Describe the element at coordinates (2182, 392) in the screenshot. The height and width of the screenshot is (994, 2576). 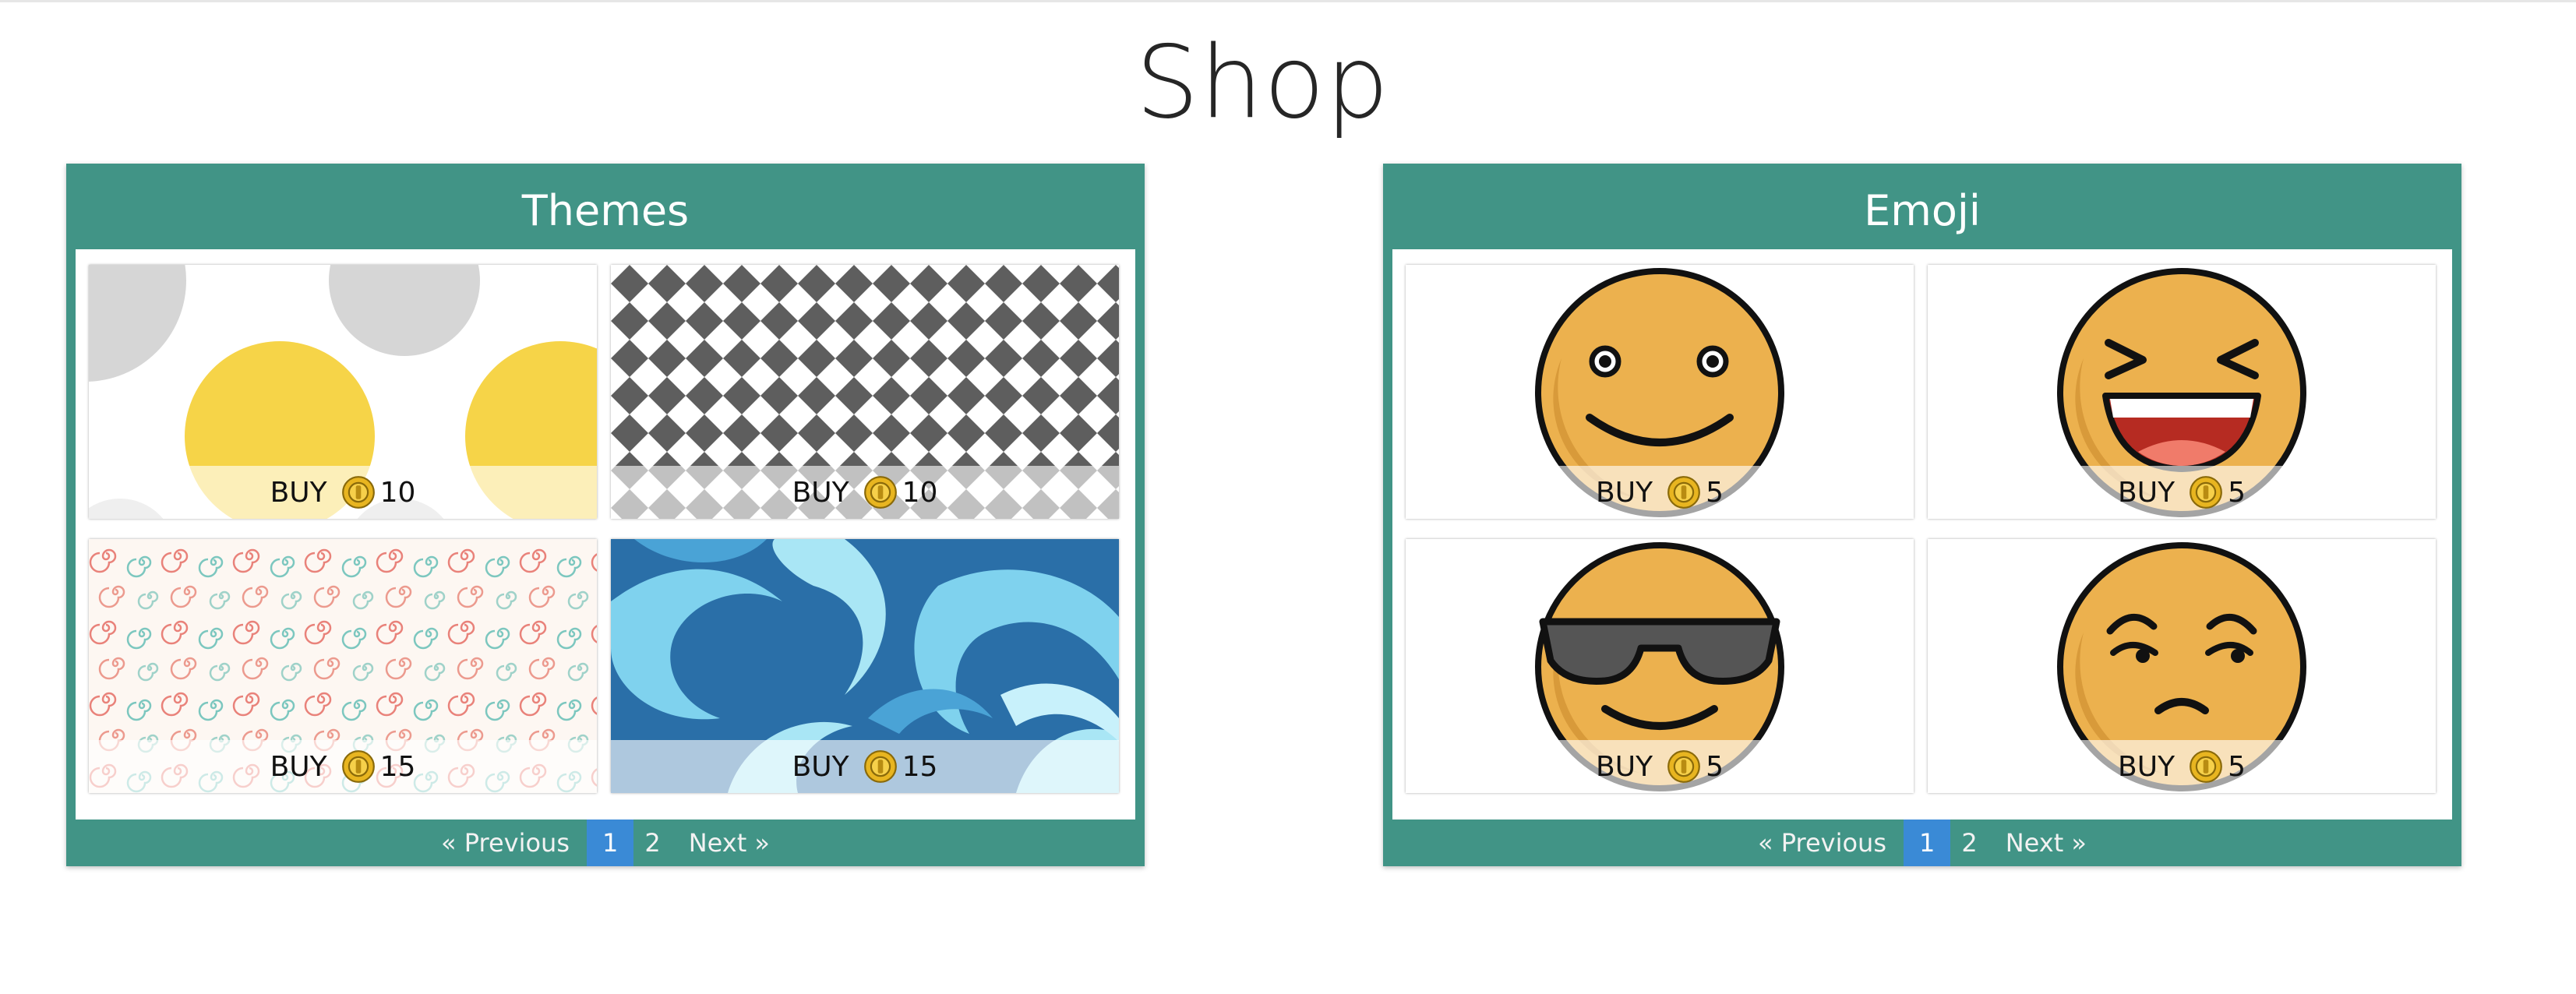
I see `emoji-item-laughing: BUY 5` at that location.